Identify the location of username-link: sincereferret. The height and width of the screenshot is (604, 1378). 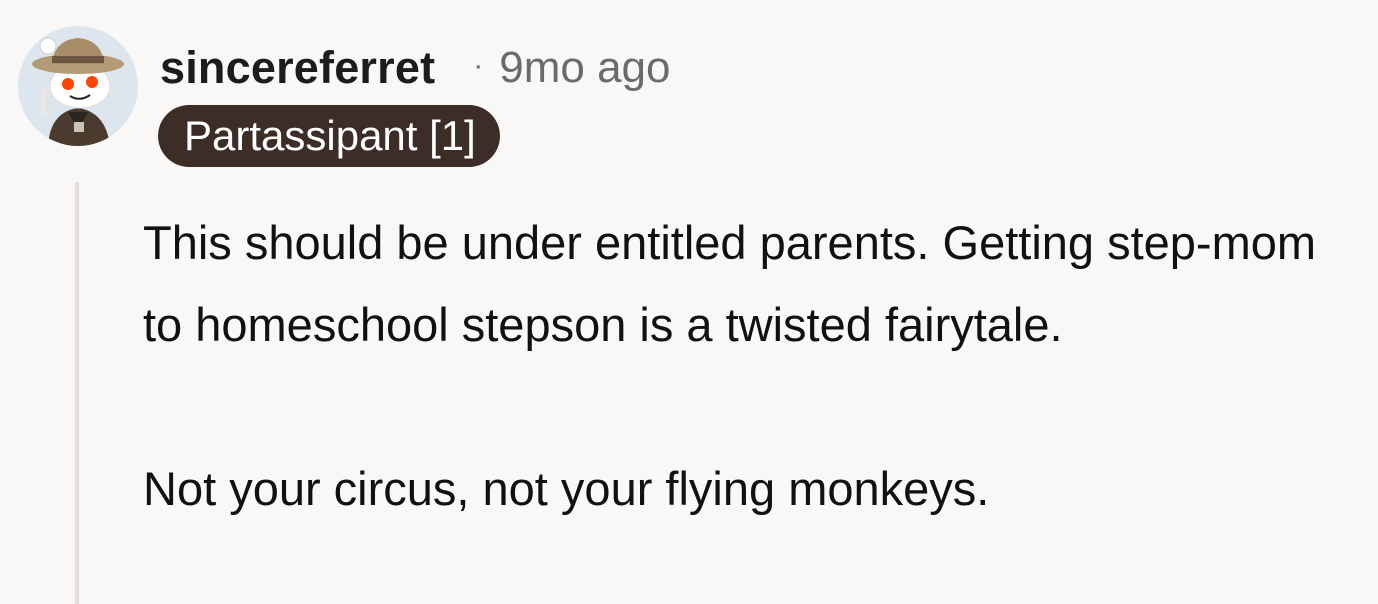
(297, 68).